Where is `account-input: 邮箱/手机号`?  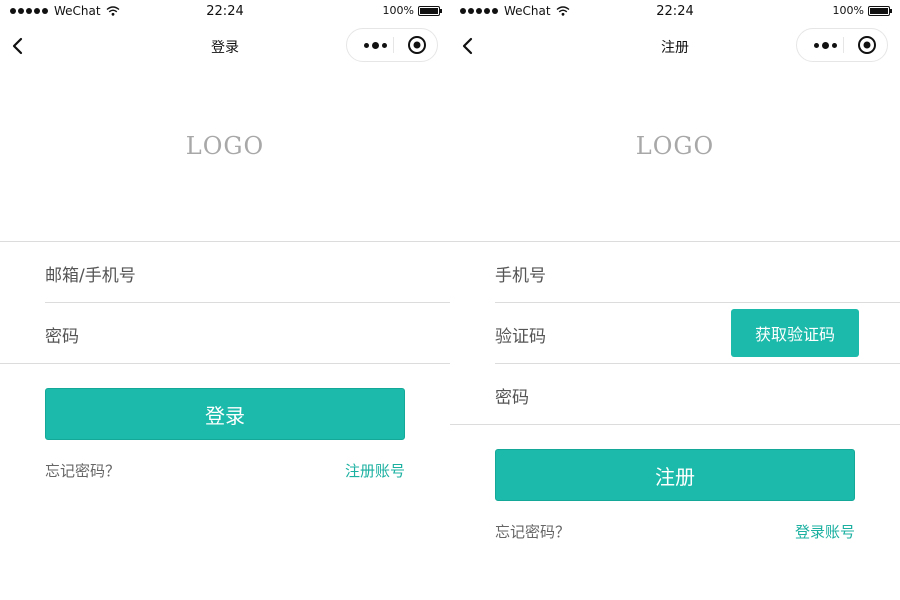
account-input: 邮箱/手机号 is located at coordinates (90, 273).